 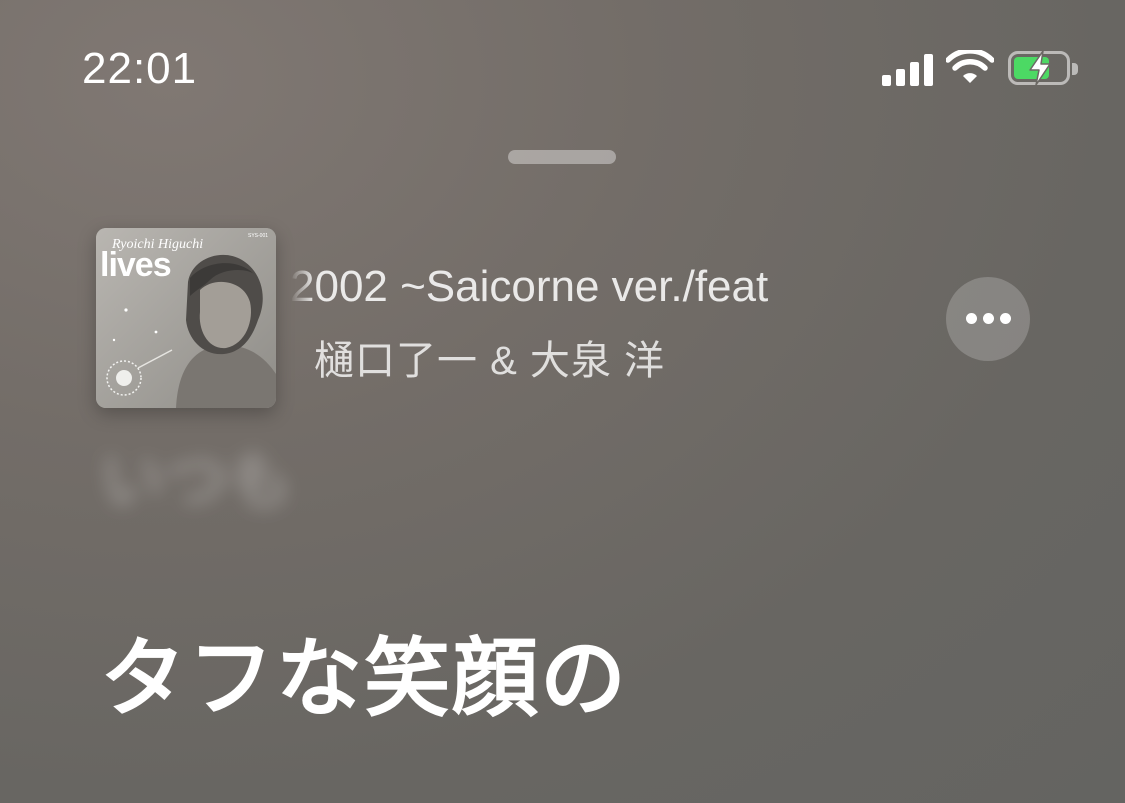 I want to click on wifi-icon, so click(x=970, y=66).